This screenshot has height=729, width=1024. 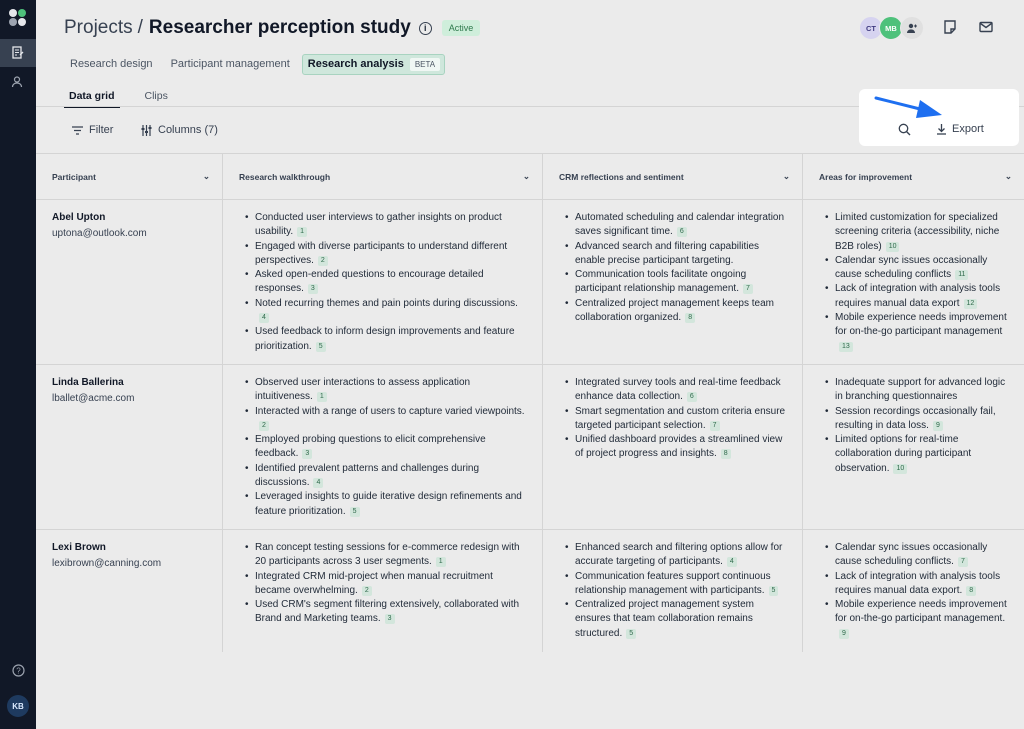 What do you see at coordinates (951, 28) in the screenshot?
I see `notes-icon` at bounding box center [951, 28].